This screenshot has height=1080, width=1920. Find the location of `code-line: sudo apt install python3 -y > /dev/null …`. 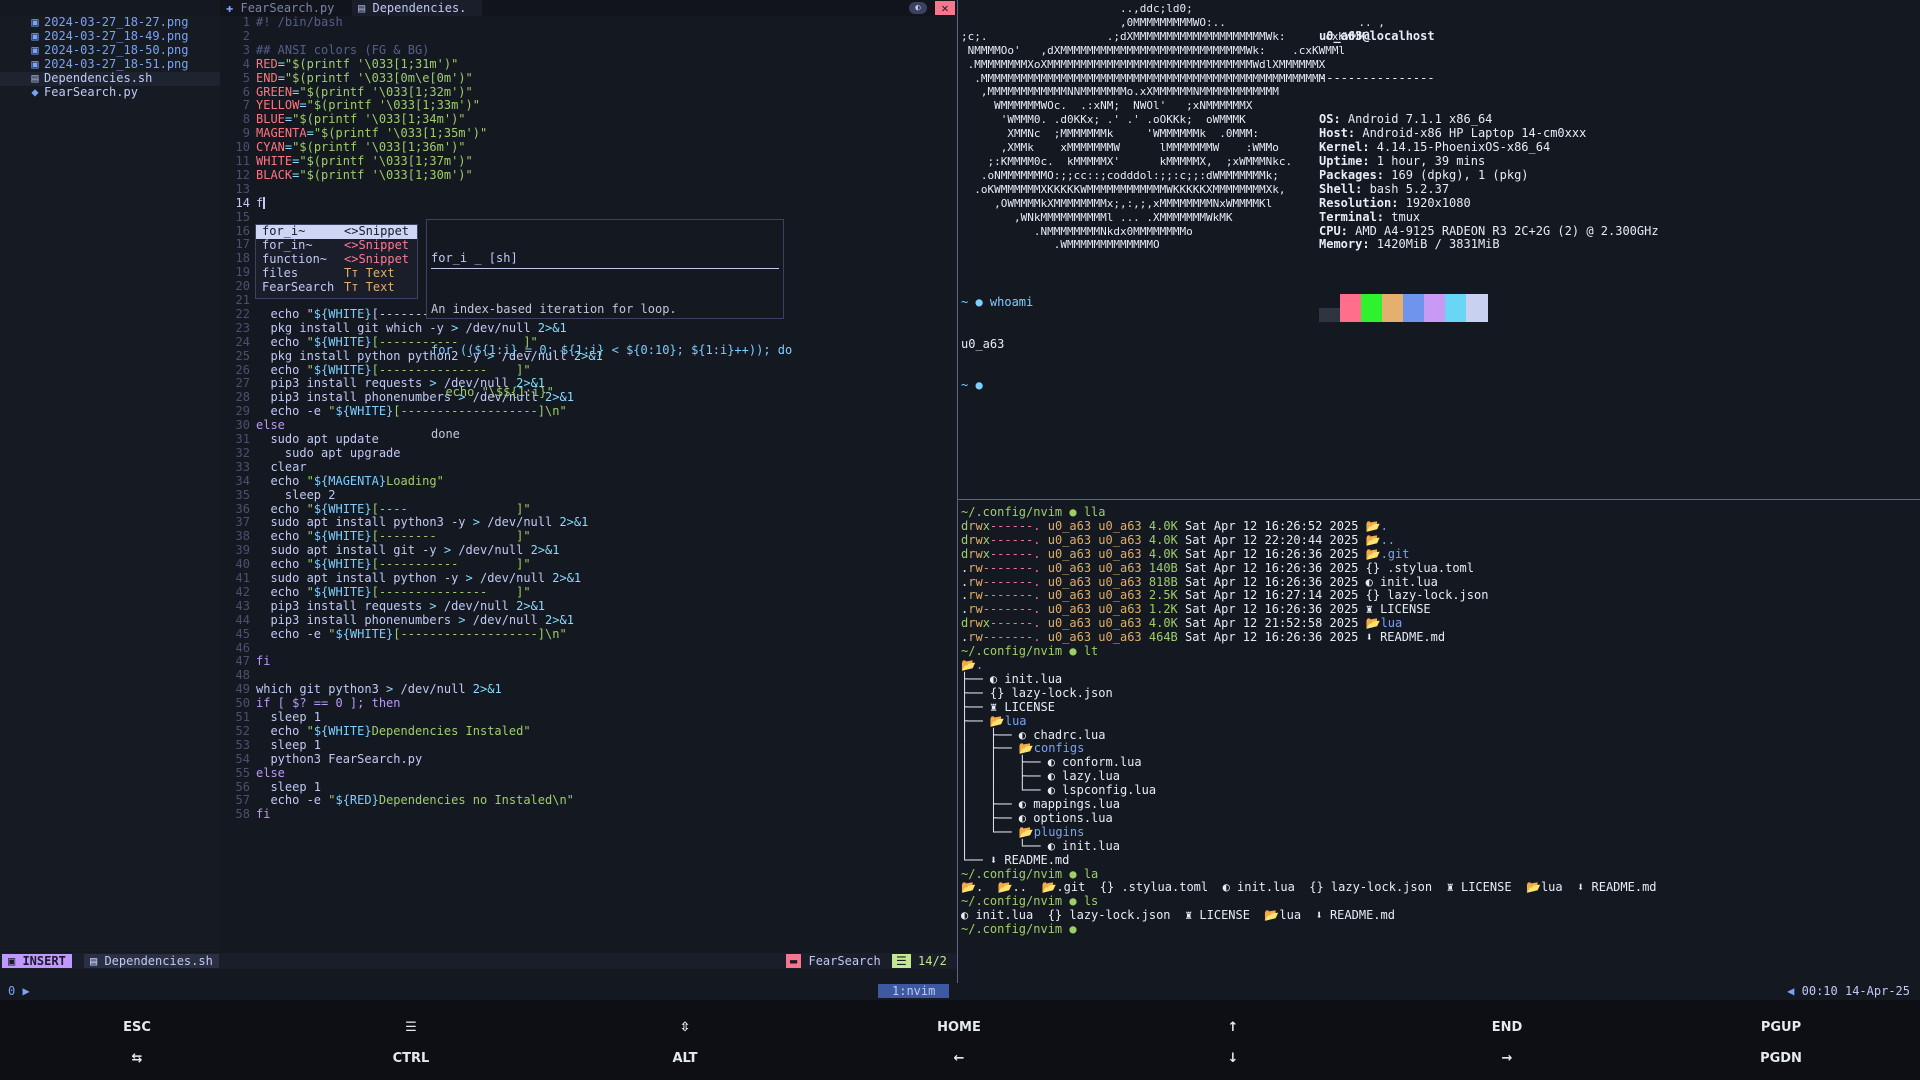

code-line: sudo apt install python3 -y > /dev/null … is located at coordinates (422, 522).